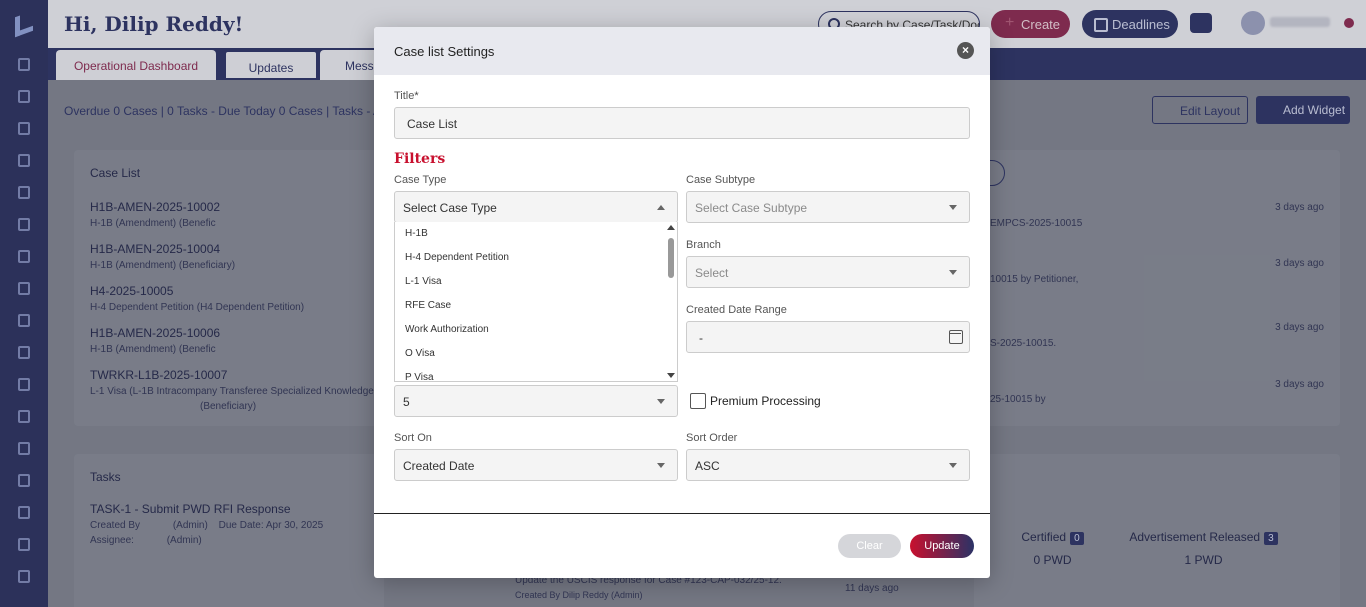 The height and width of the screenshot is (607, 1366). I want to click on sort-order-value: ASC, so click(707, 466).